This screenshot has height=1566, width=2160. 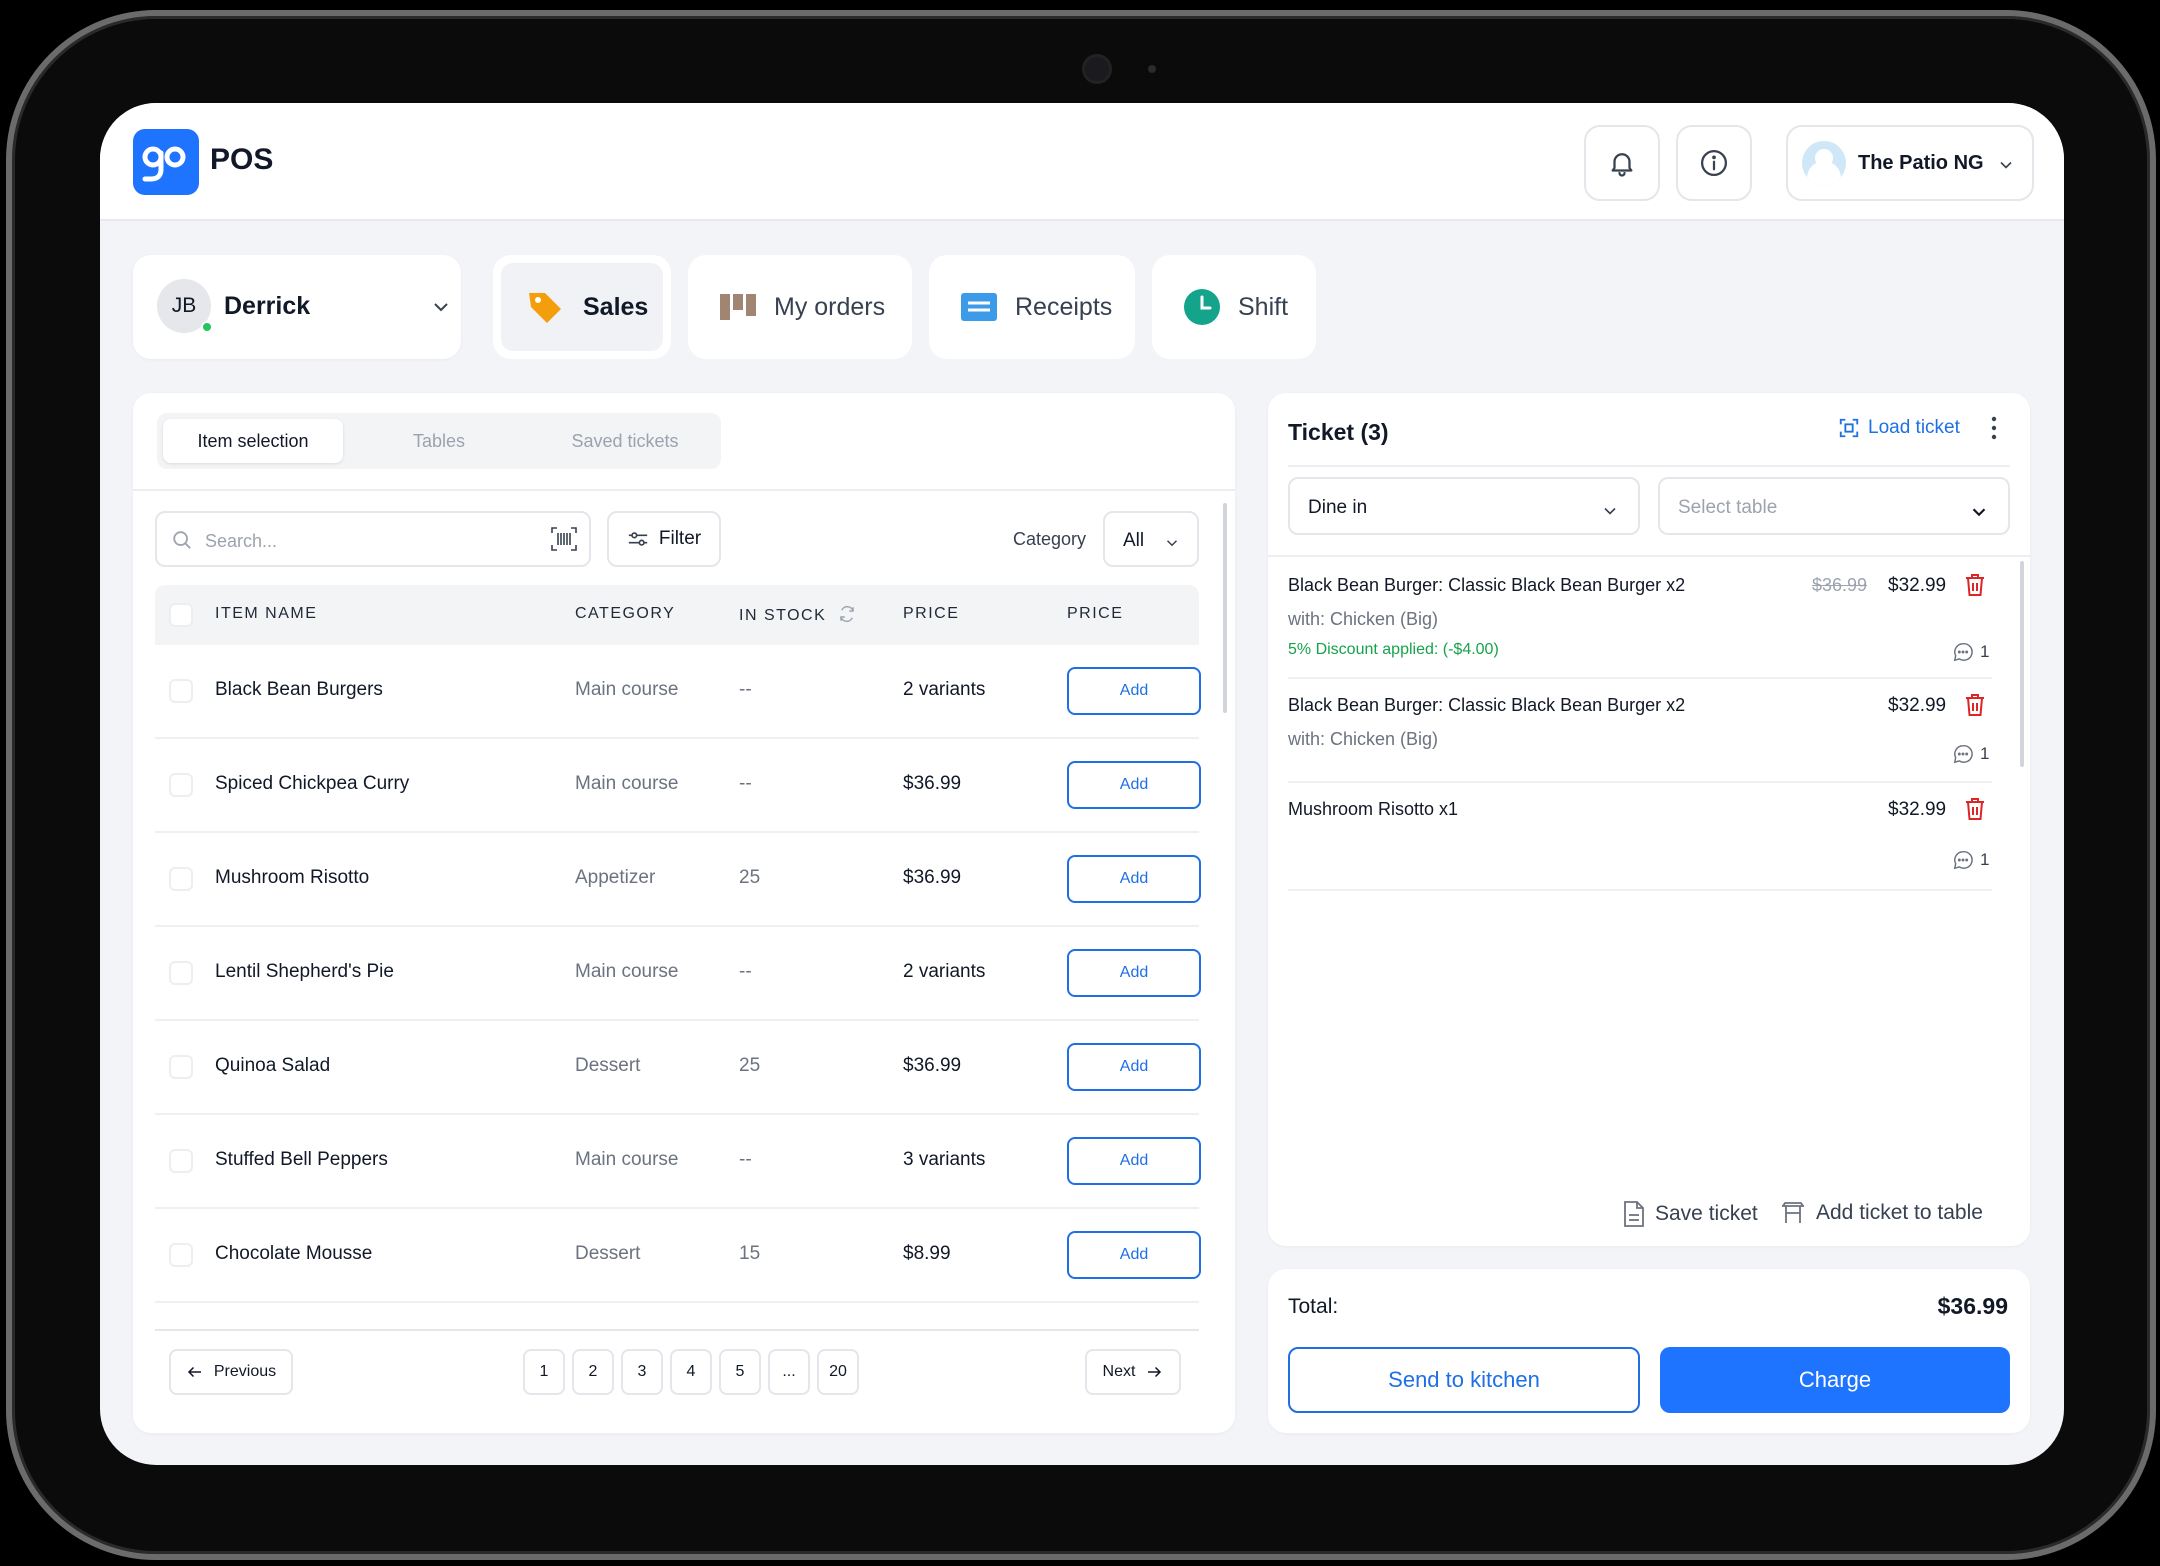 I want to click on nav-shift: Shift, so click(x=1234, y=307).